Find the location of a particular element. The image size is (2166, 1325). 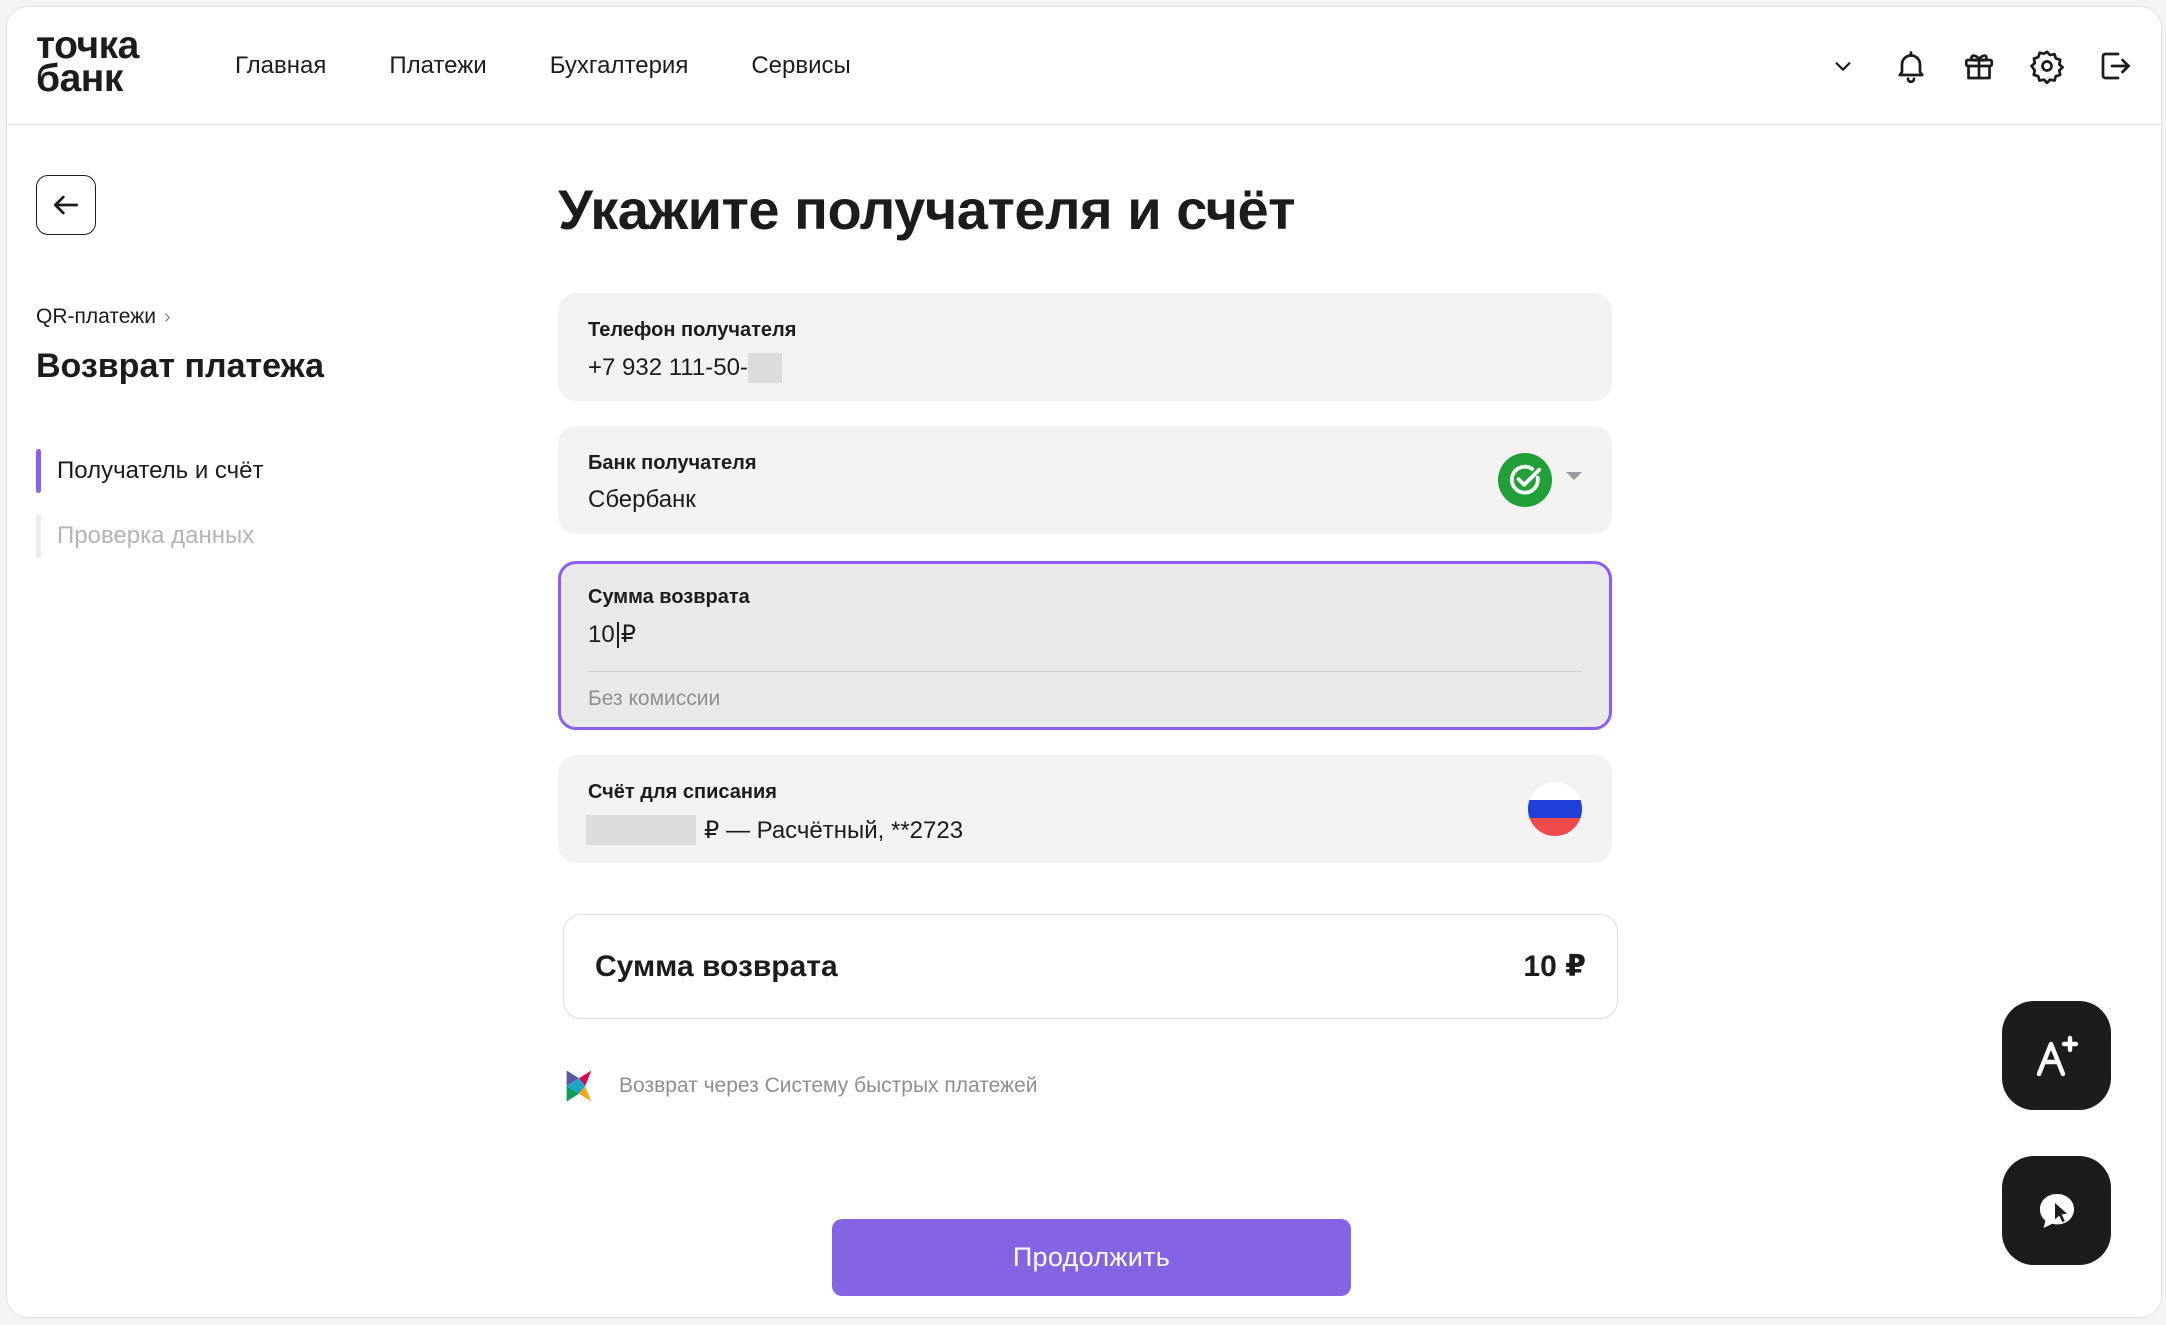

amount-divider is located at coordinates (1085, 671).